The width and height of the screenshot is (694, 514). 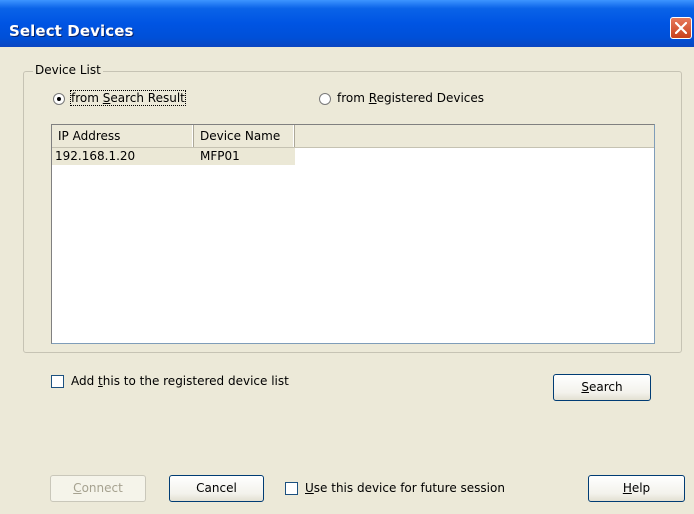 I want to click on add-to-registered-label: Add this to the registered device list, so click(x=180, y=381).